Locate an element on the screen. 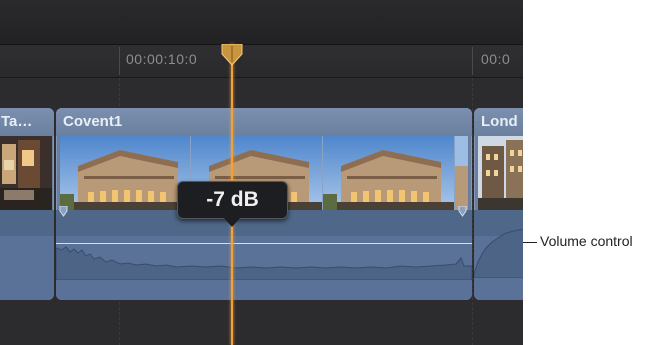  clip-title: Covent1 is located at coordinates (93, 121).